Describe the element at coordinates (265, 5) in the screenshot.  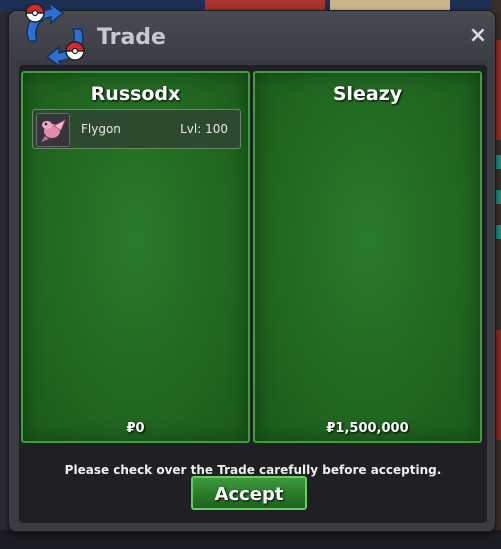
I see `game-background-roof` at that location.